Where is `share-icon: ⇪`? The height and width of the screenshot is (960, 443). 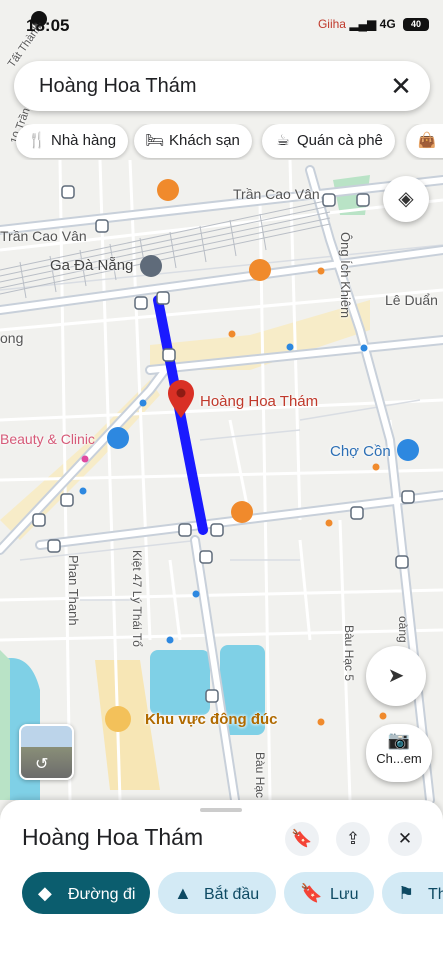
share-icon: ⇪ is located at coordinates (353, 838).